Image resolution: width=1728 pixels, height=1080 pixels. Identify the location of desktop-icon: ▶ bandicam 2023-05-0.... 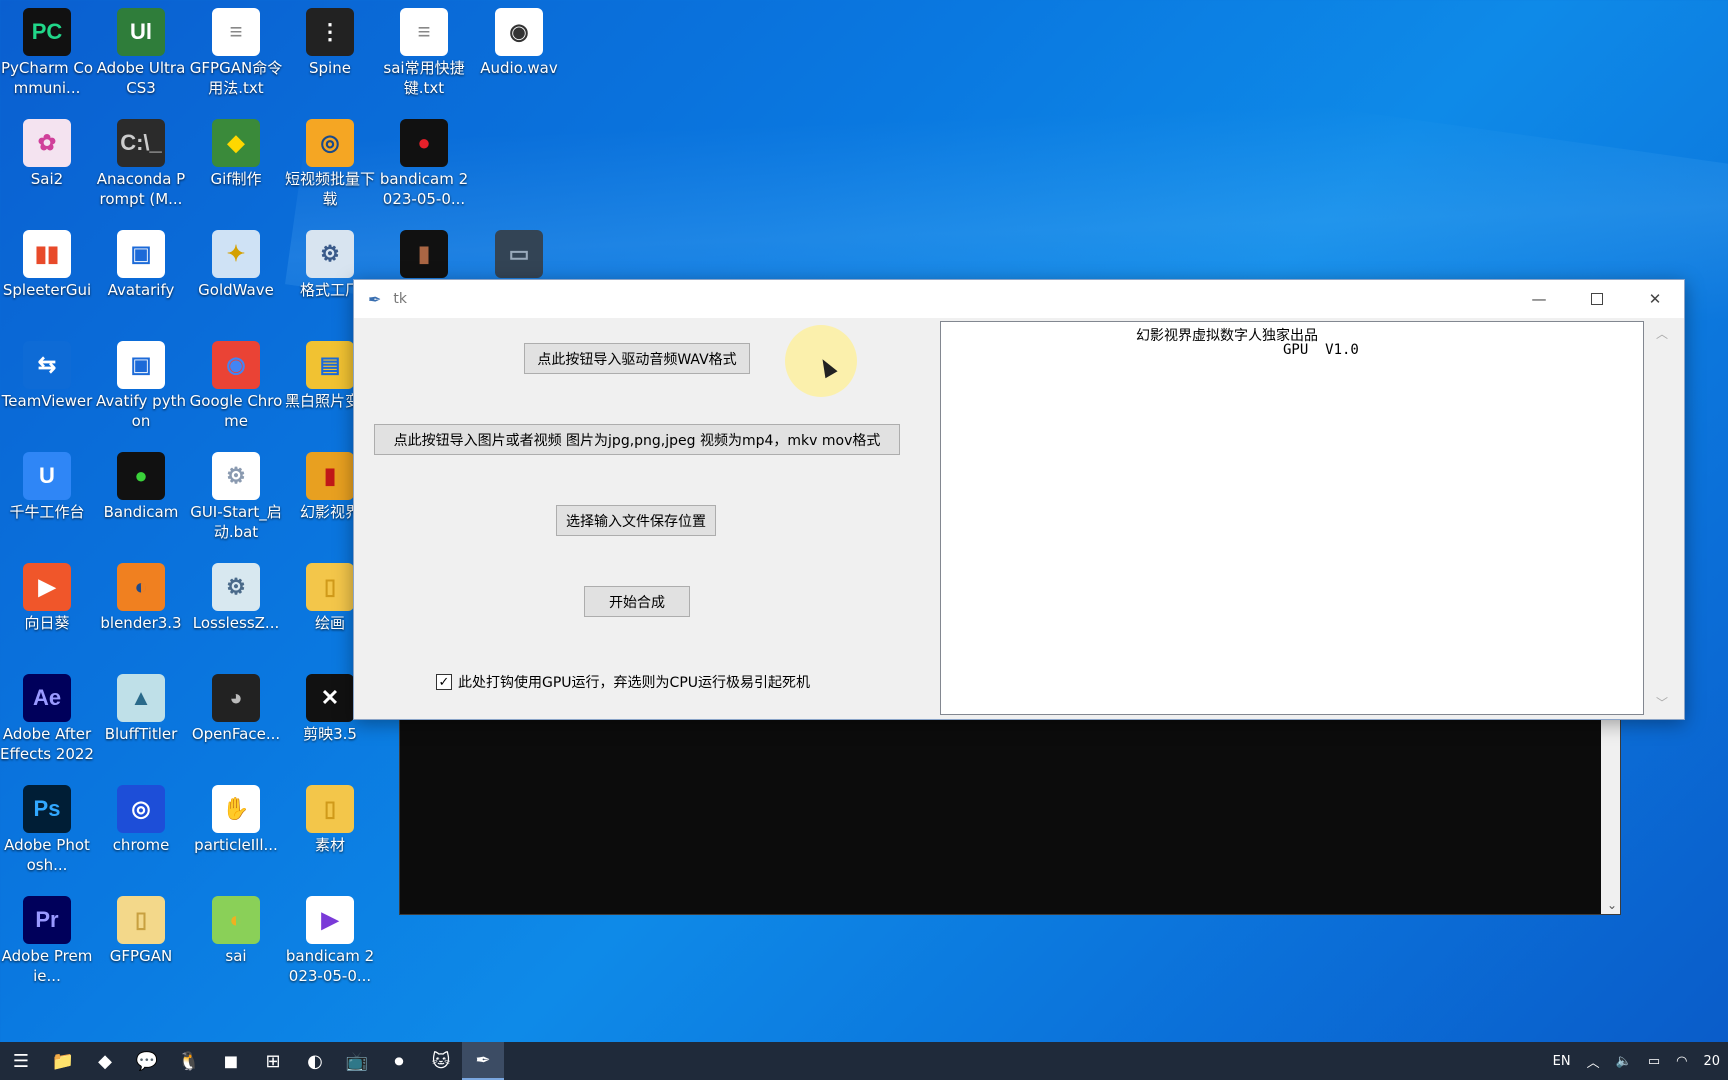
(330, 941).